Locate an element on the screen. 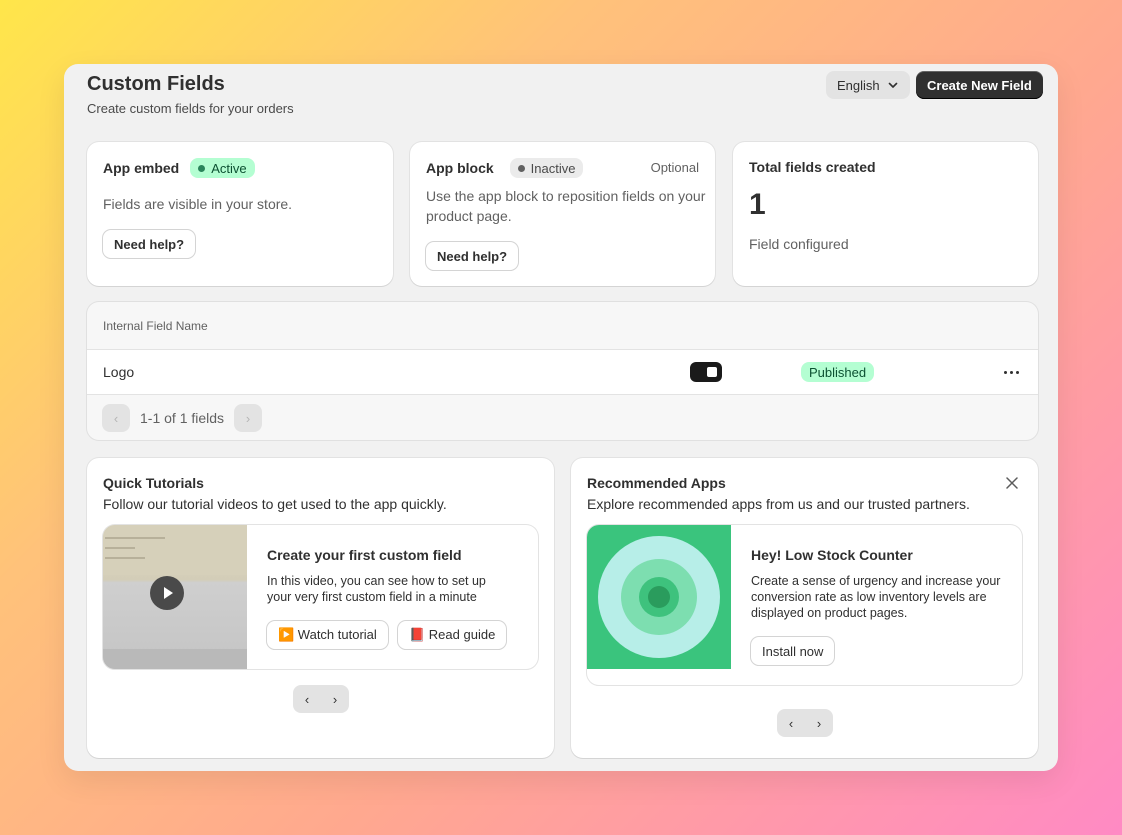 Image resolution: width=1122 pixels, height=835 pixels. tutorial-video-thumbnail is located at coordinates (175, 597).